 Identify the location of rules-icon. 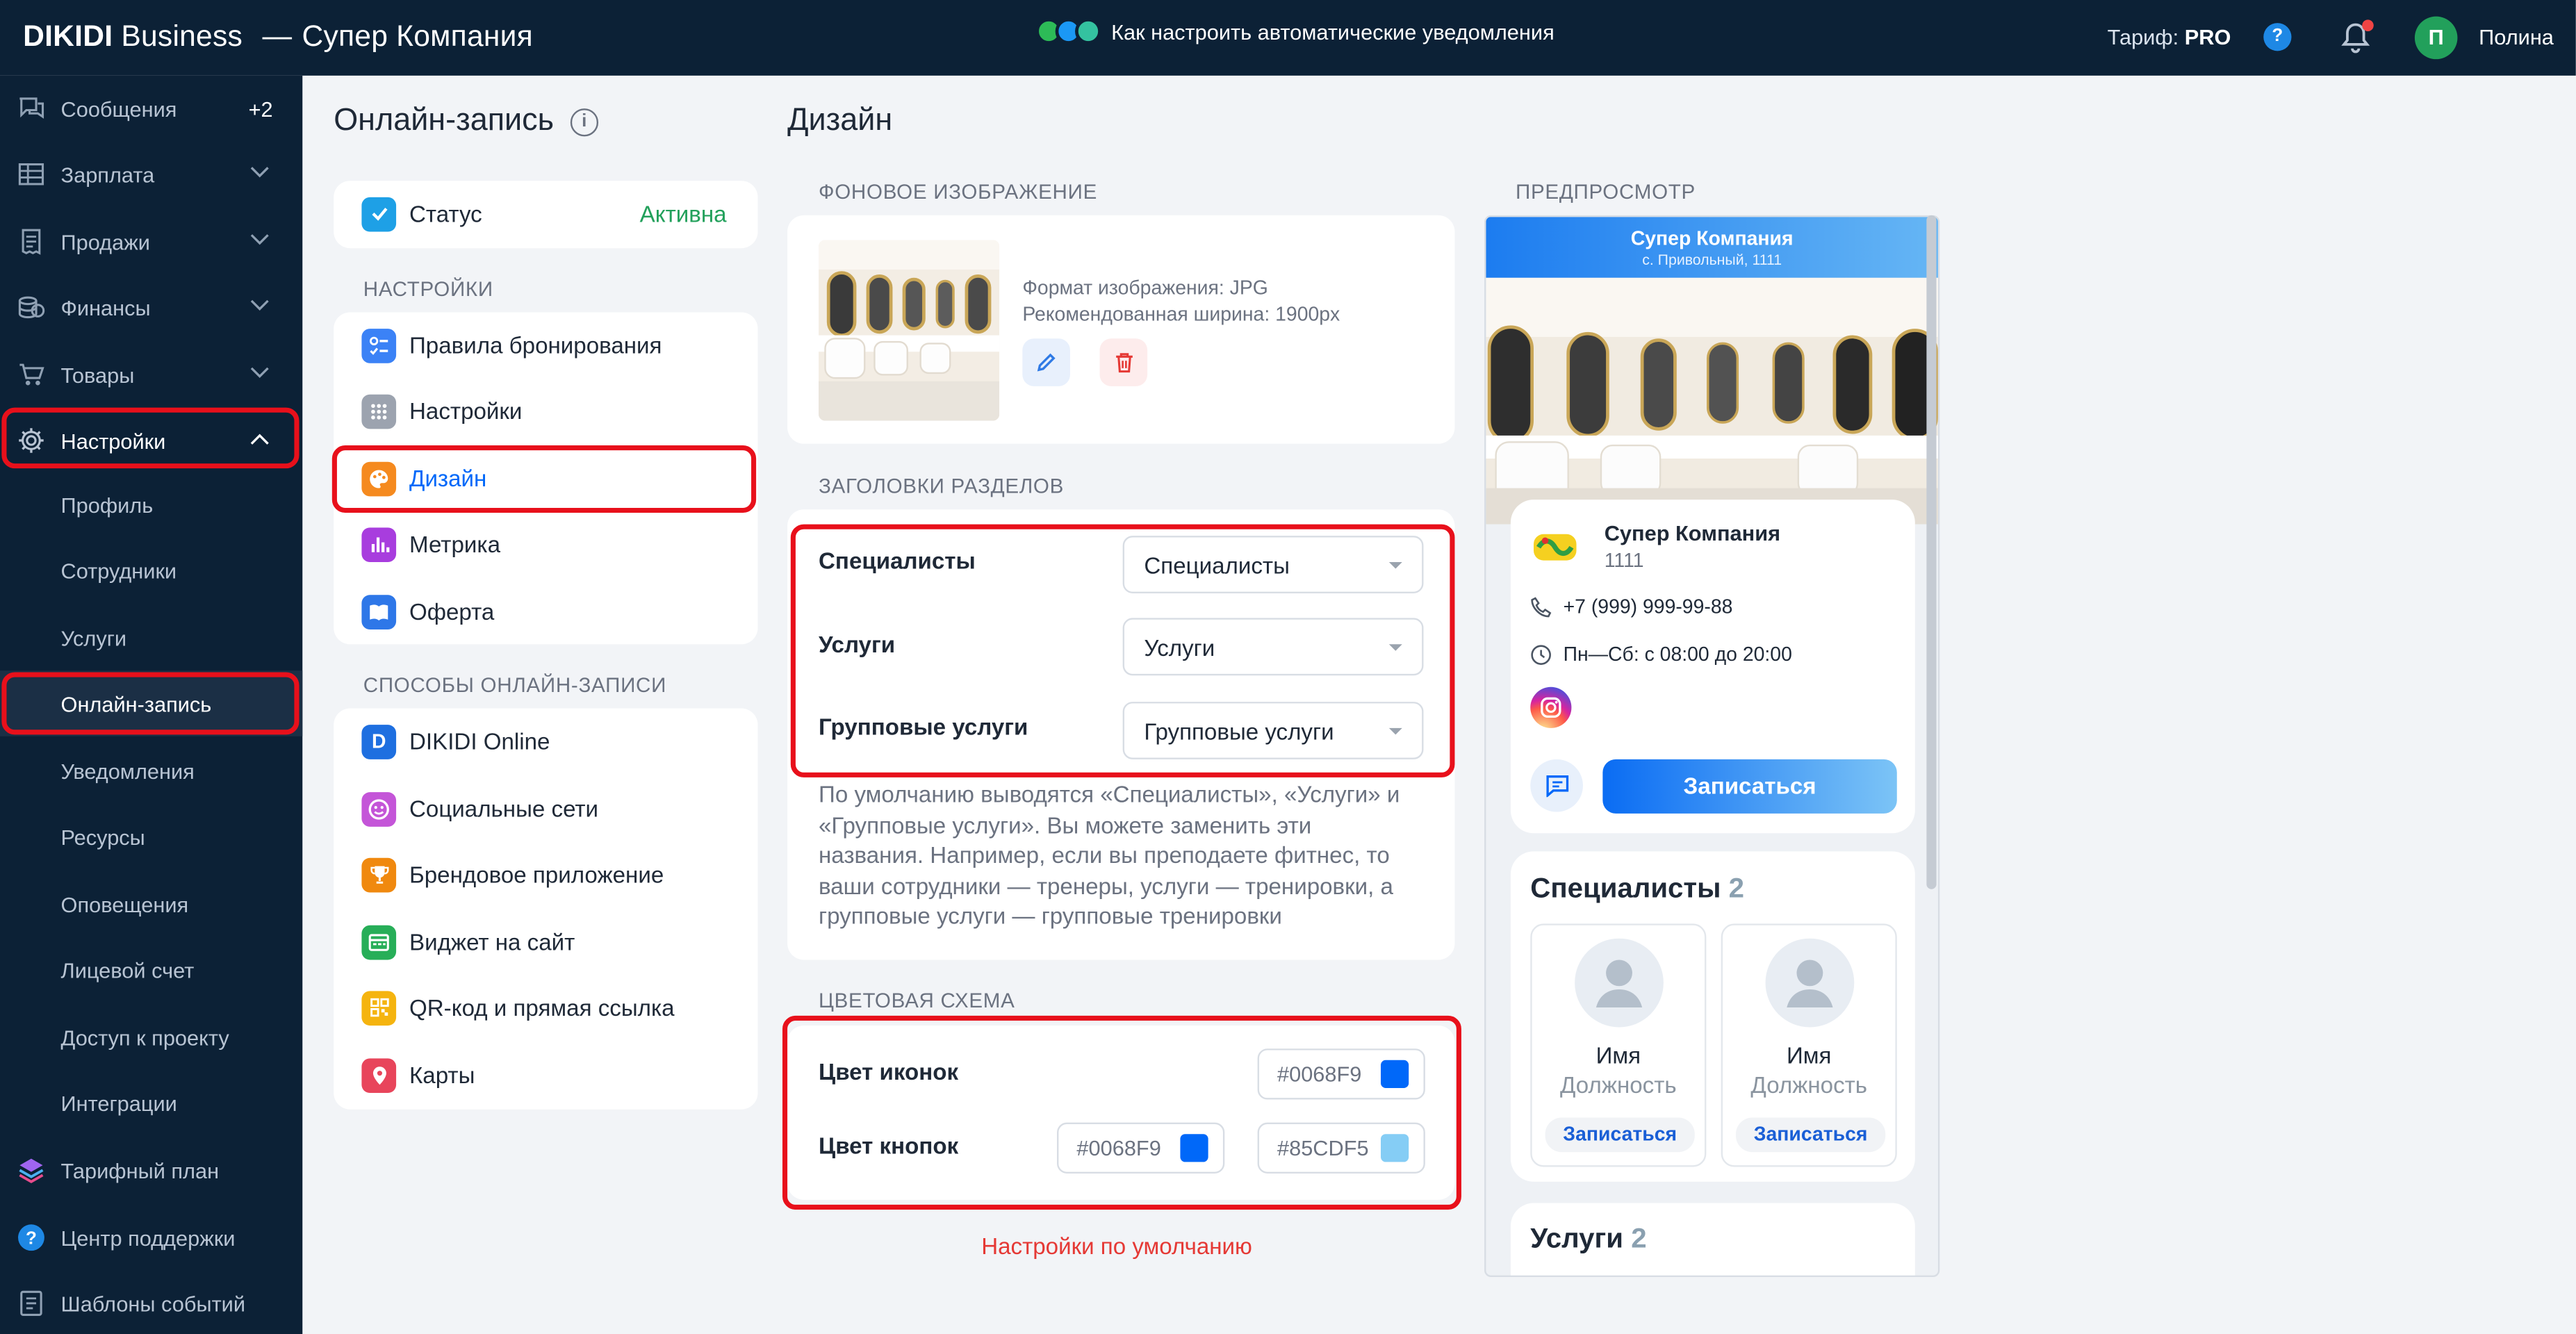
(379, 345).